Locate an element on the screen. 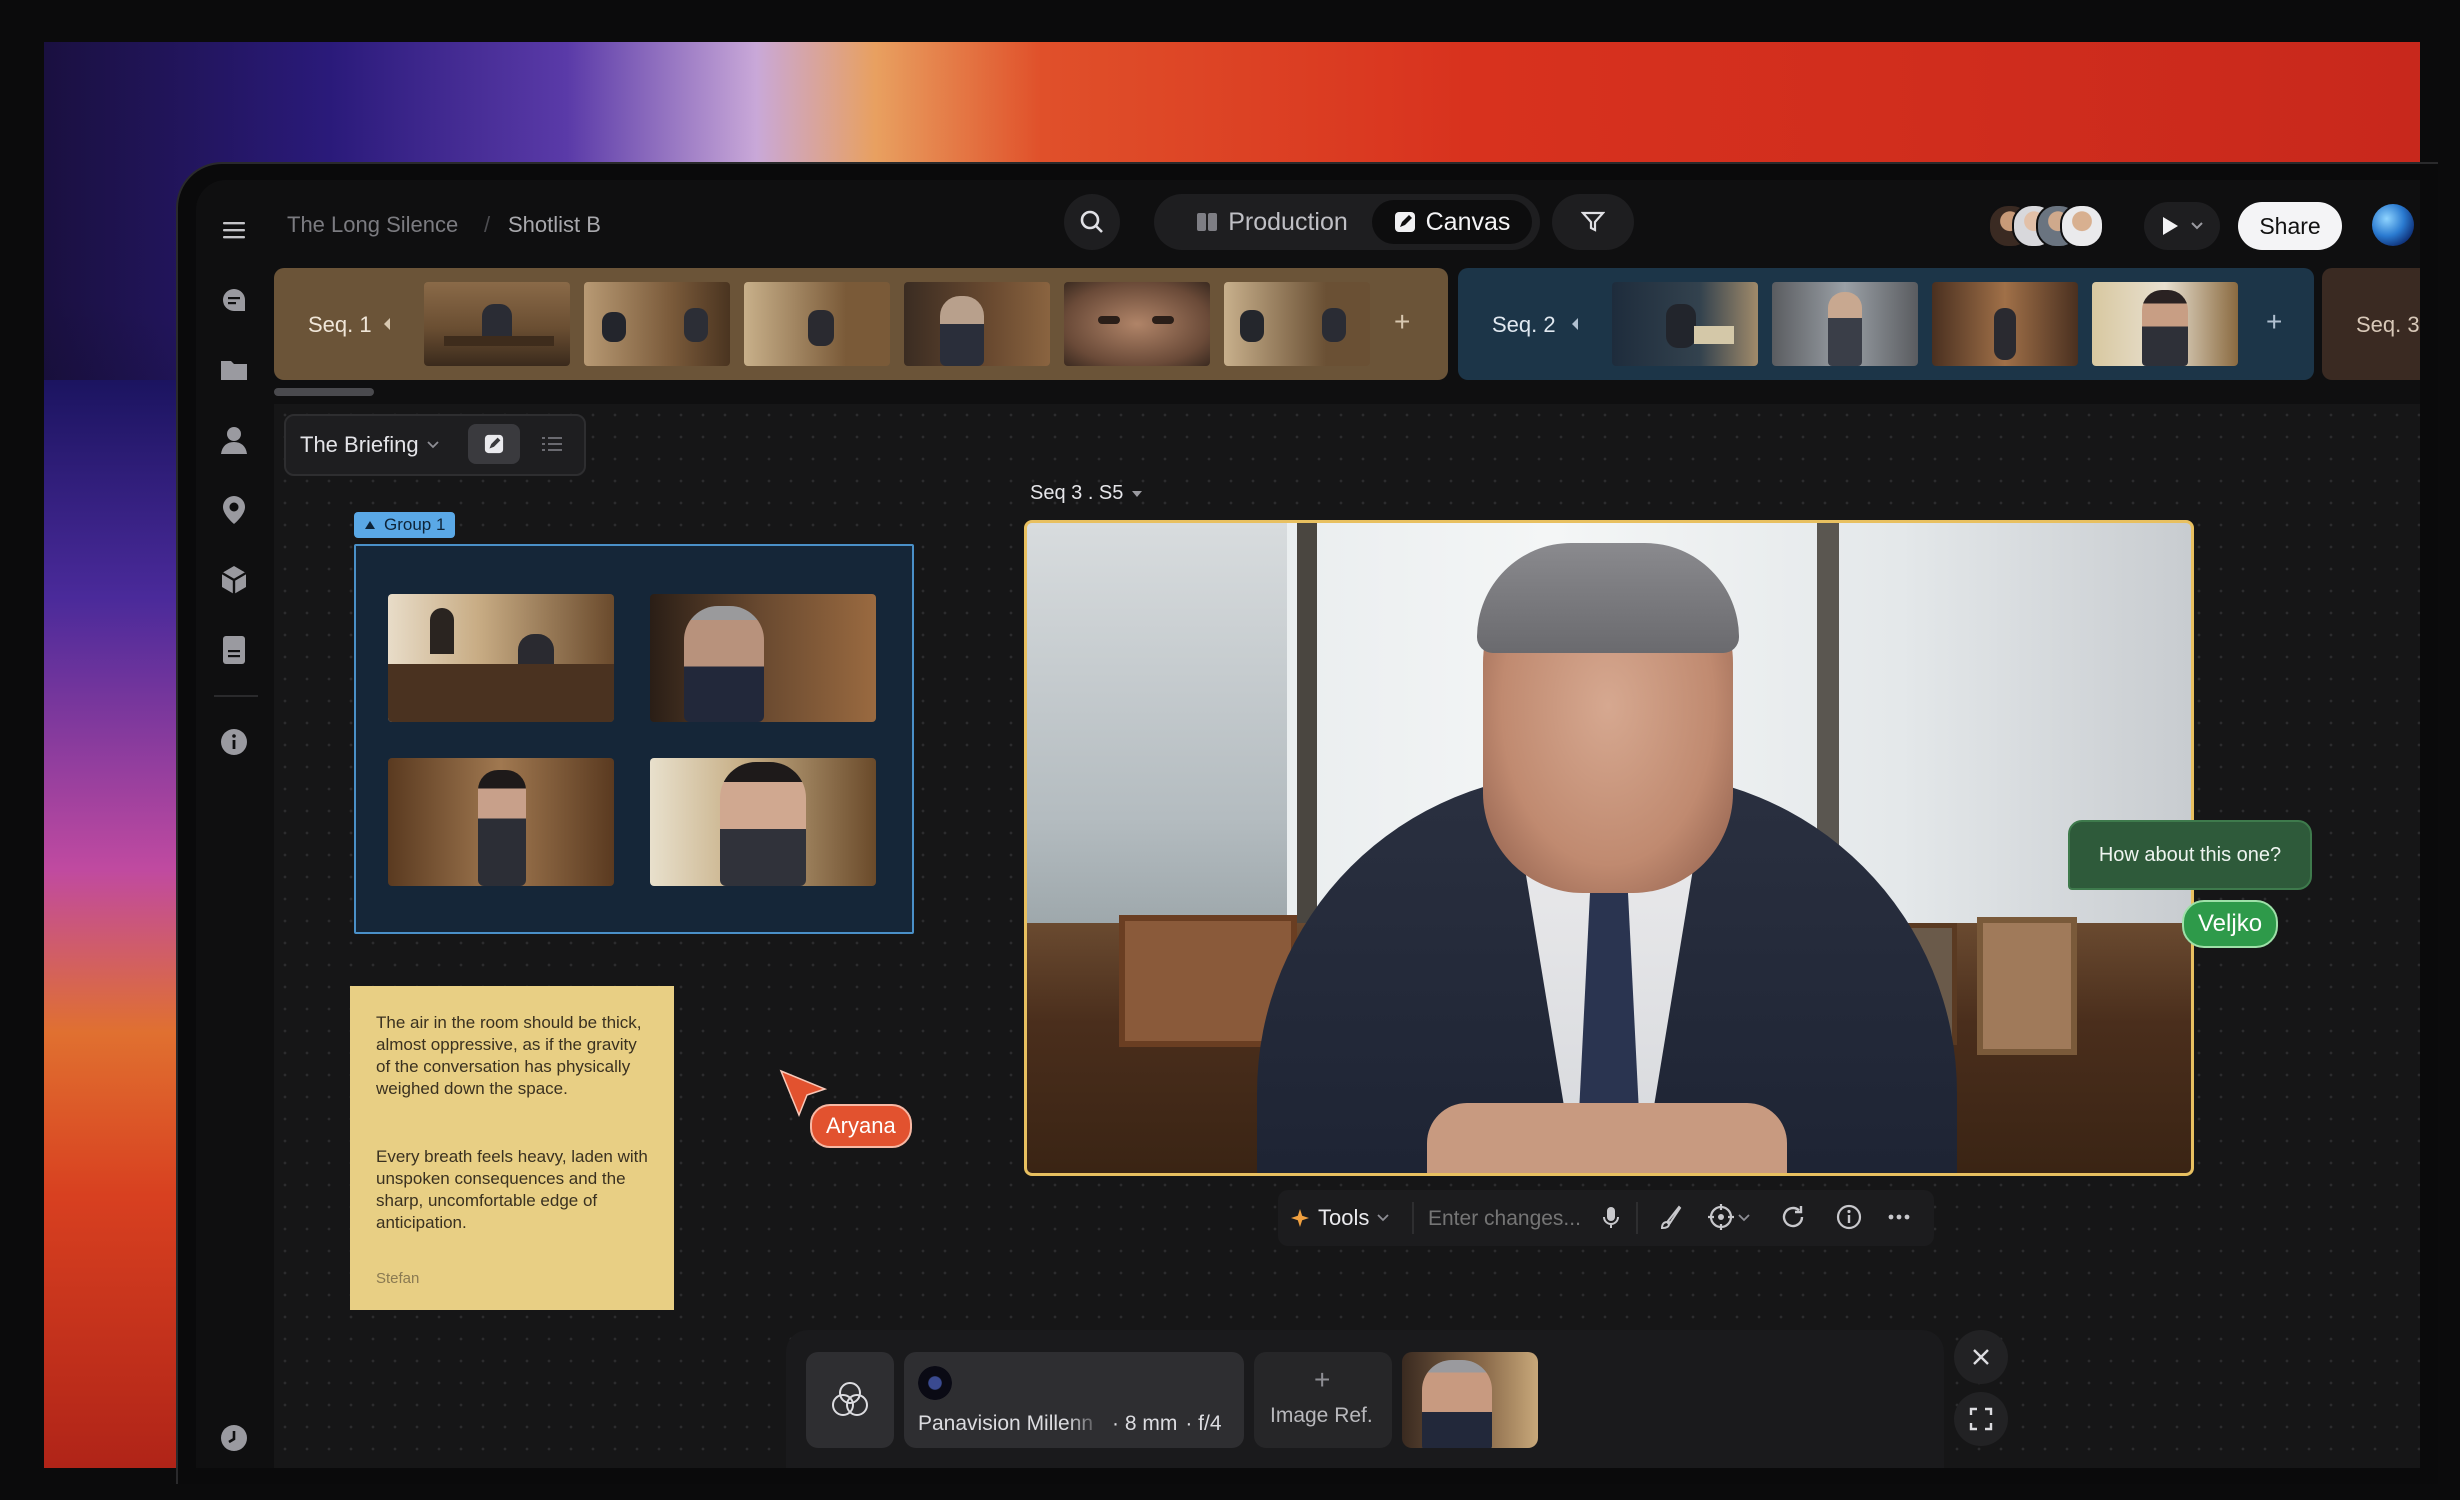  user-avatar is located at coordinates (2393, 225).